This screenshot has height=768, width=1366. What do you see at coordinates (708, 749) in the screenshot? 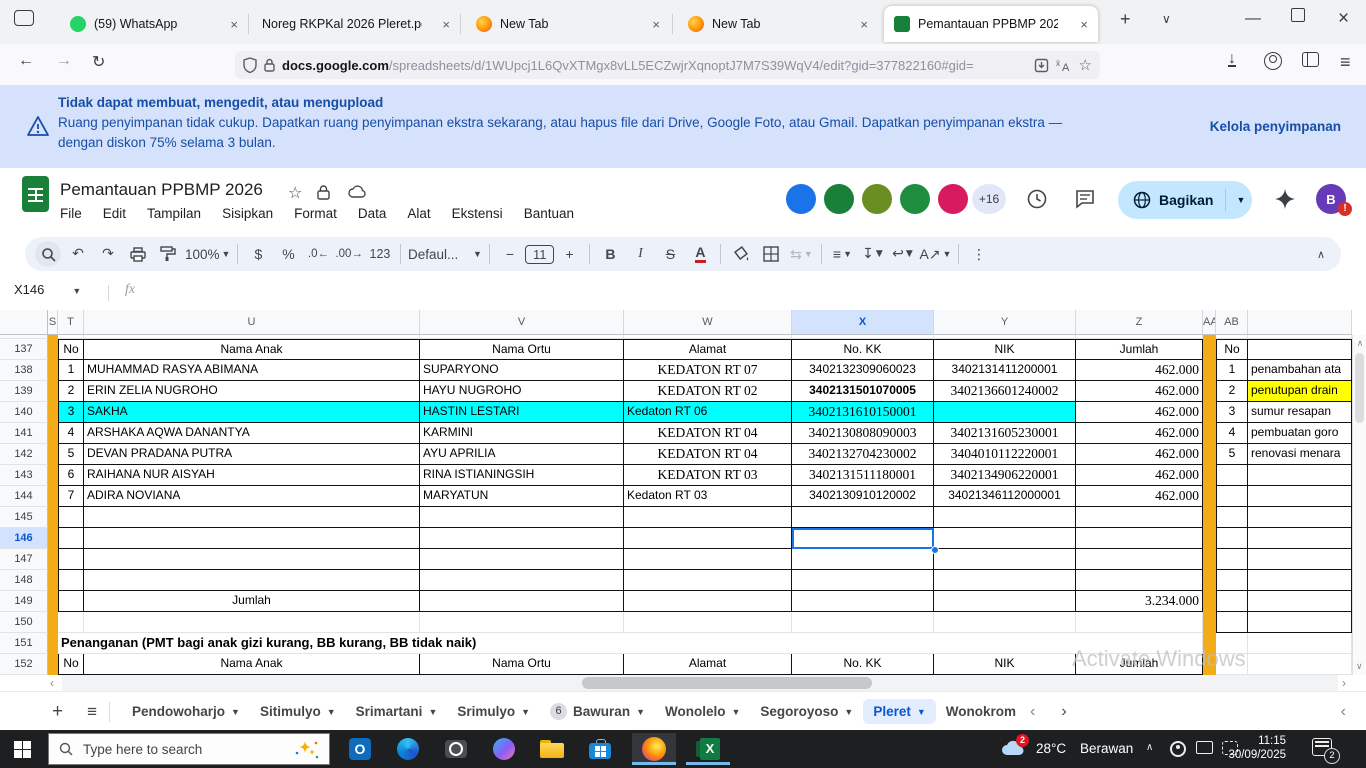
I see `taskbar-excel-icon: X` at bounding box center [708, 749].